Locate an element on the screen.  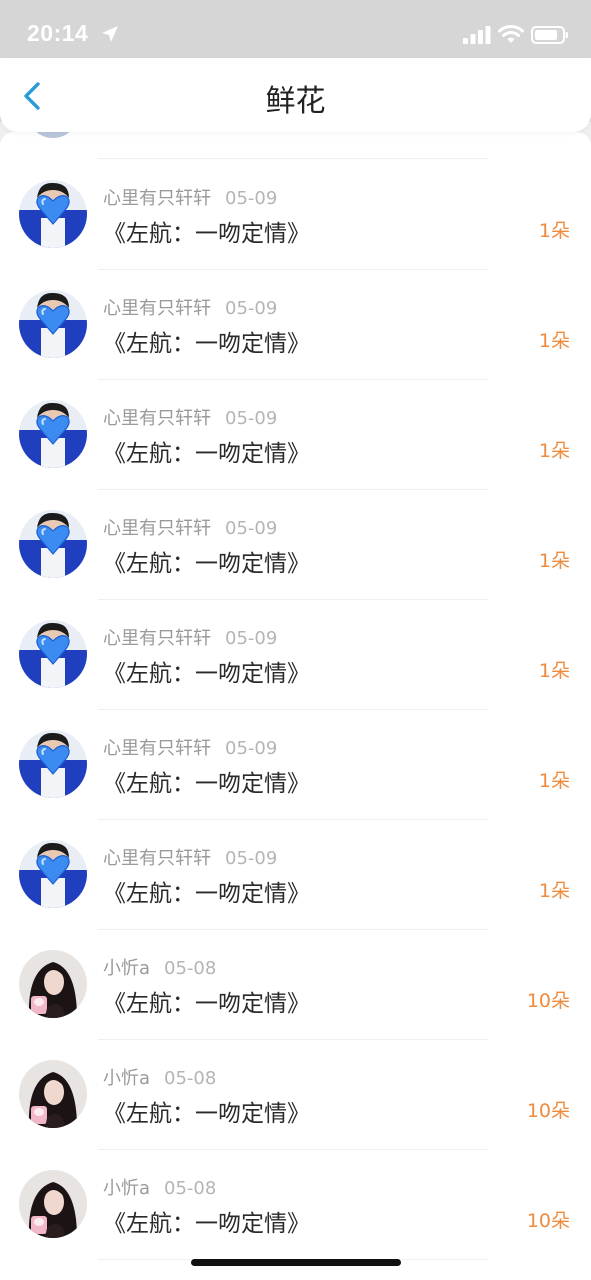
partial-avatar is located at coordinates (53, 135).